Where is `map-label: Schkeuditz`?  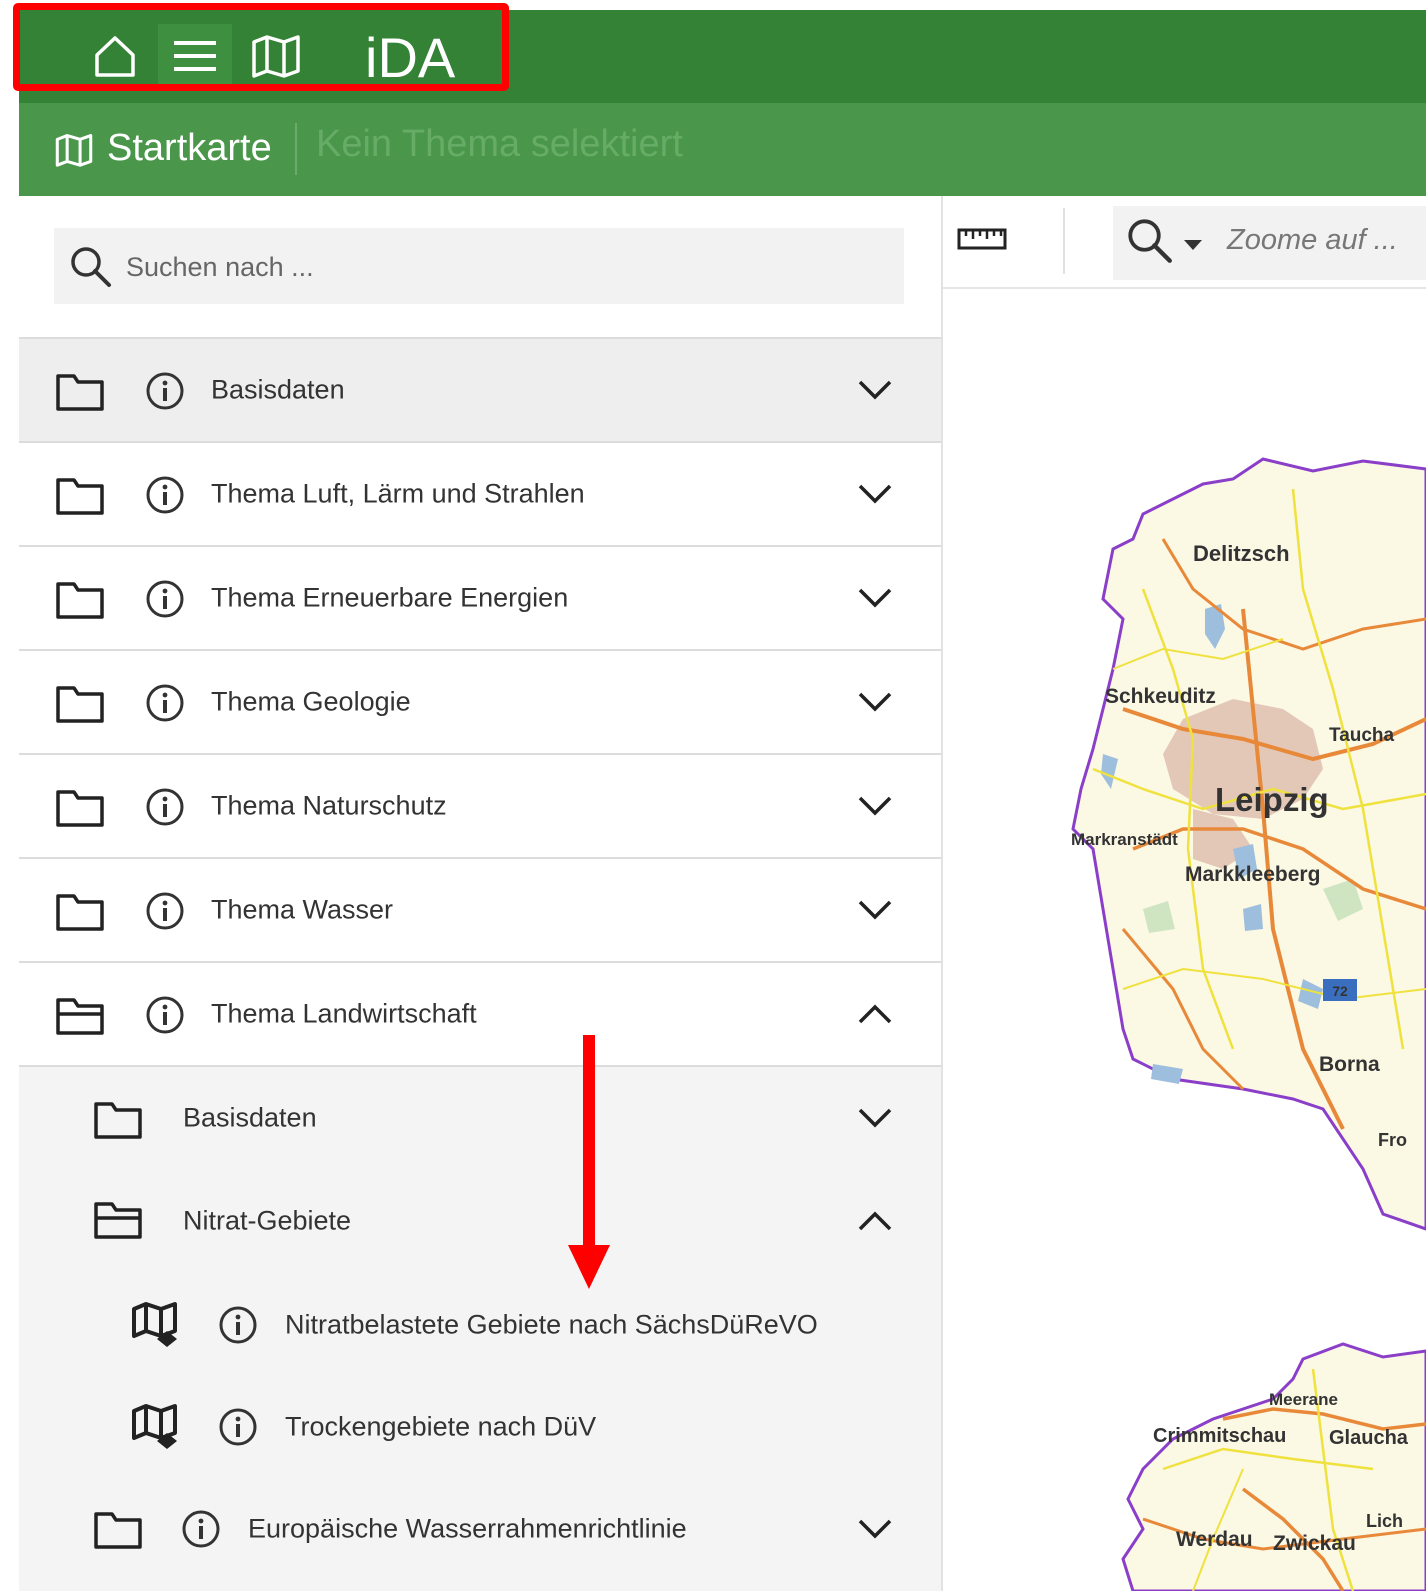
map-label: Schkeuditz is located at coordinates (1160, 696).